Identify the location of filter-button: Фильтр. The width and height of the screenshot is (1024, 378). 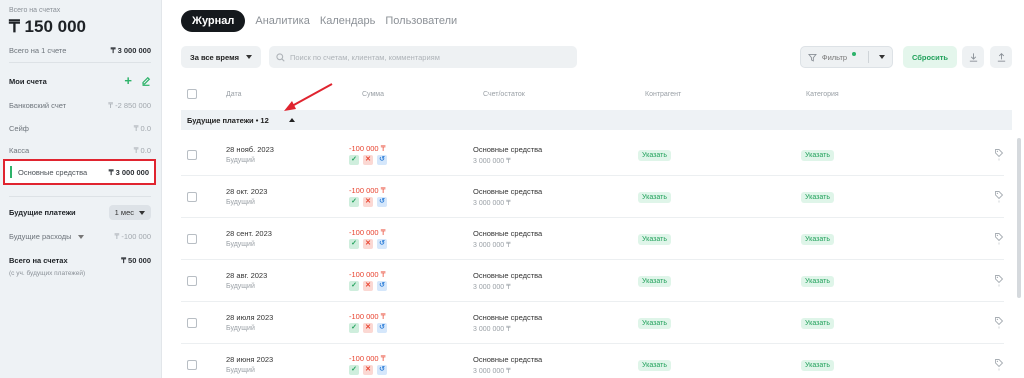
(846, 57).